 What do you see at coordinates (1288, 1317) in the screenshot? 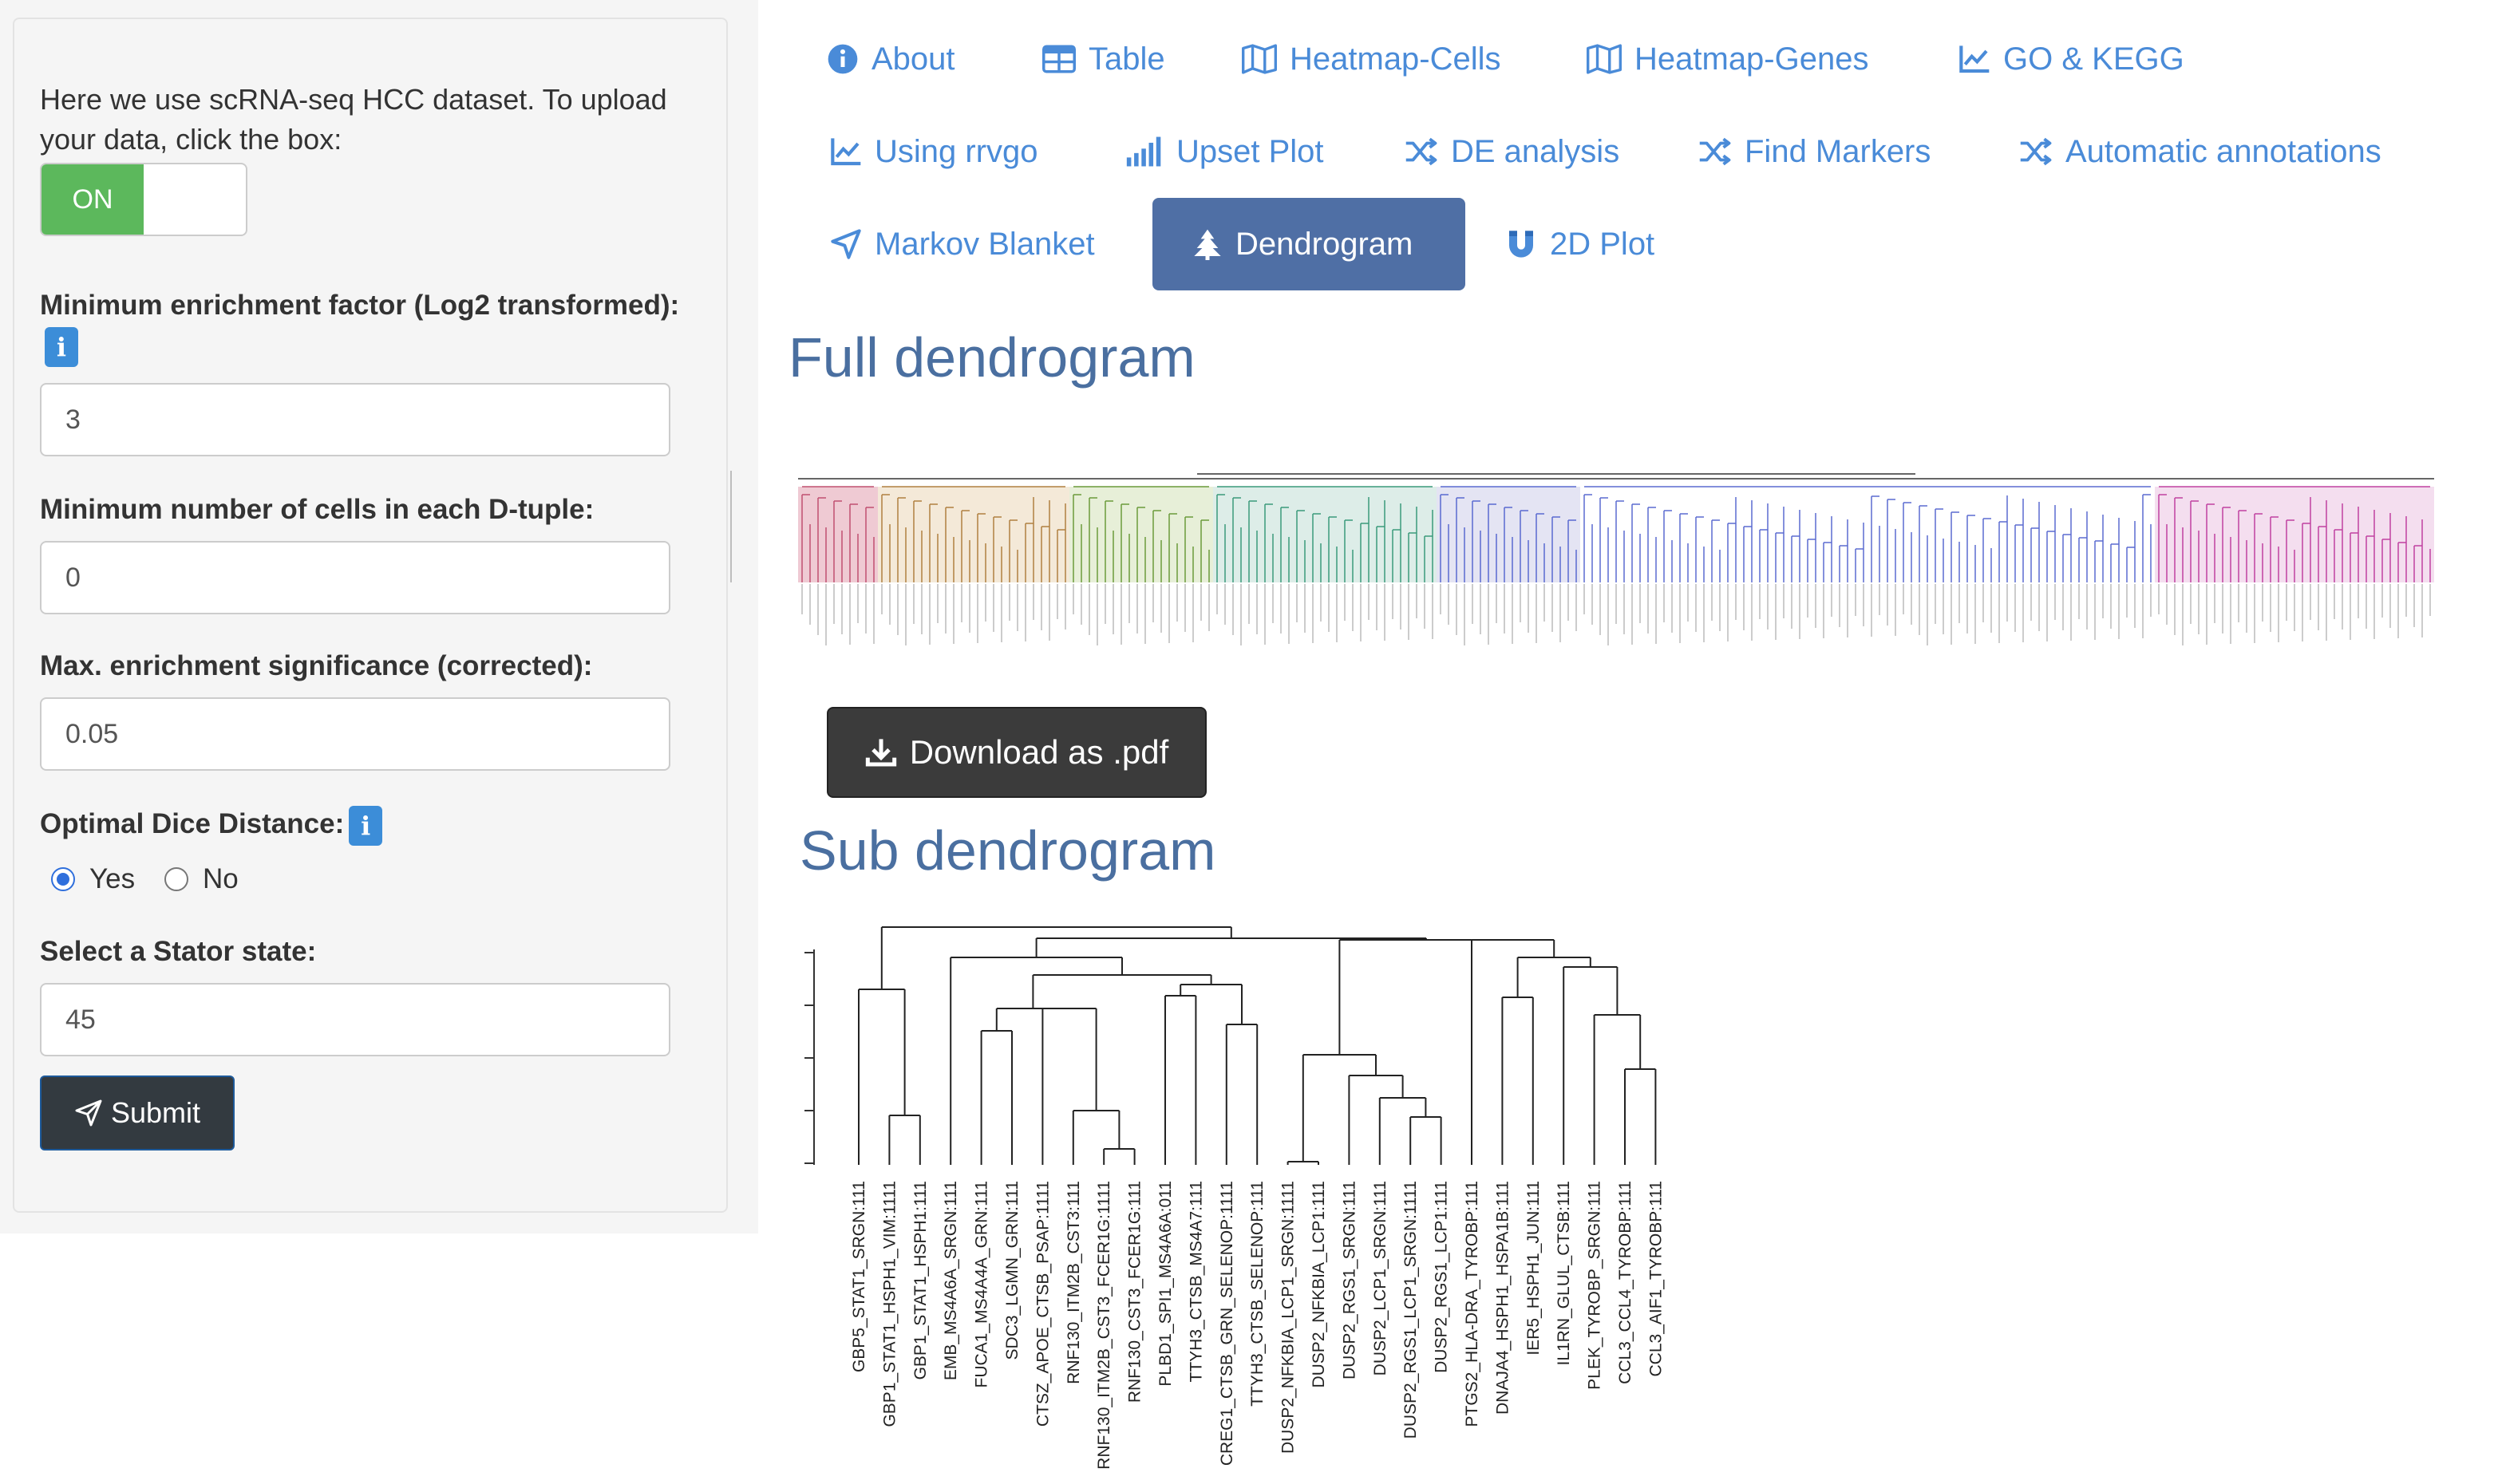
I see `leaf-label: DUSP2_NFKBIA_LCP1_SRGN:1111` at bounding box center [1288, 1317].